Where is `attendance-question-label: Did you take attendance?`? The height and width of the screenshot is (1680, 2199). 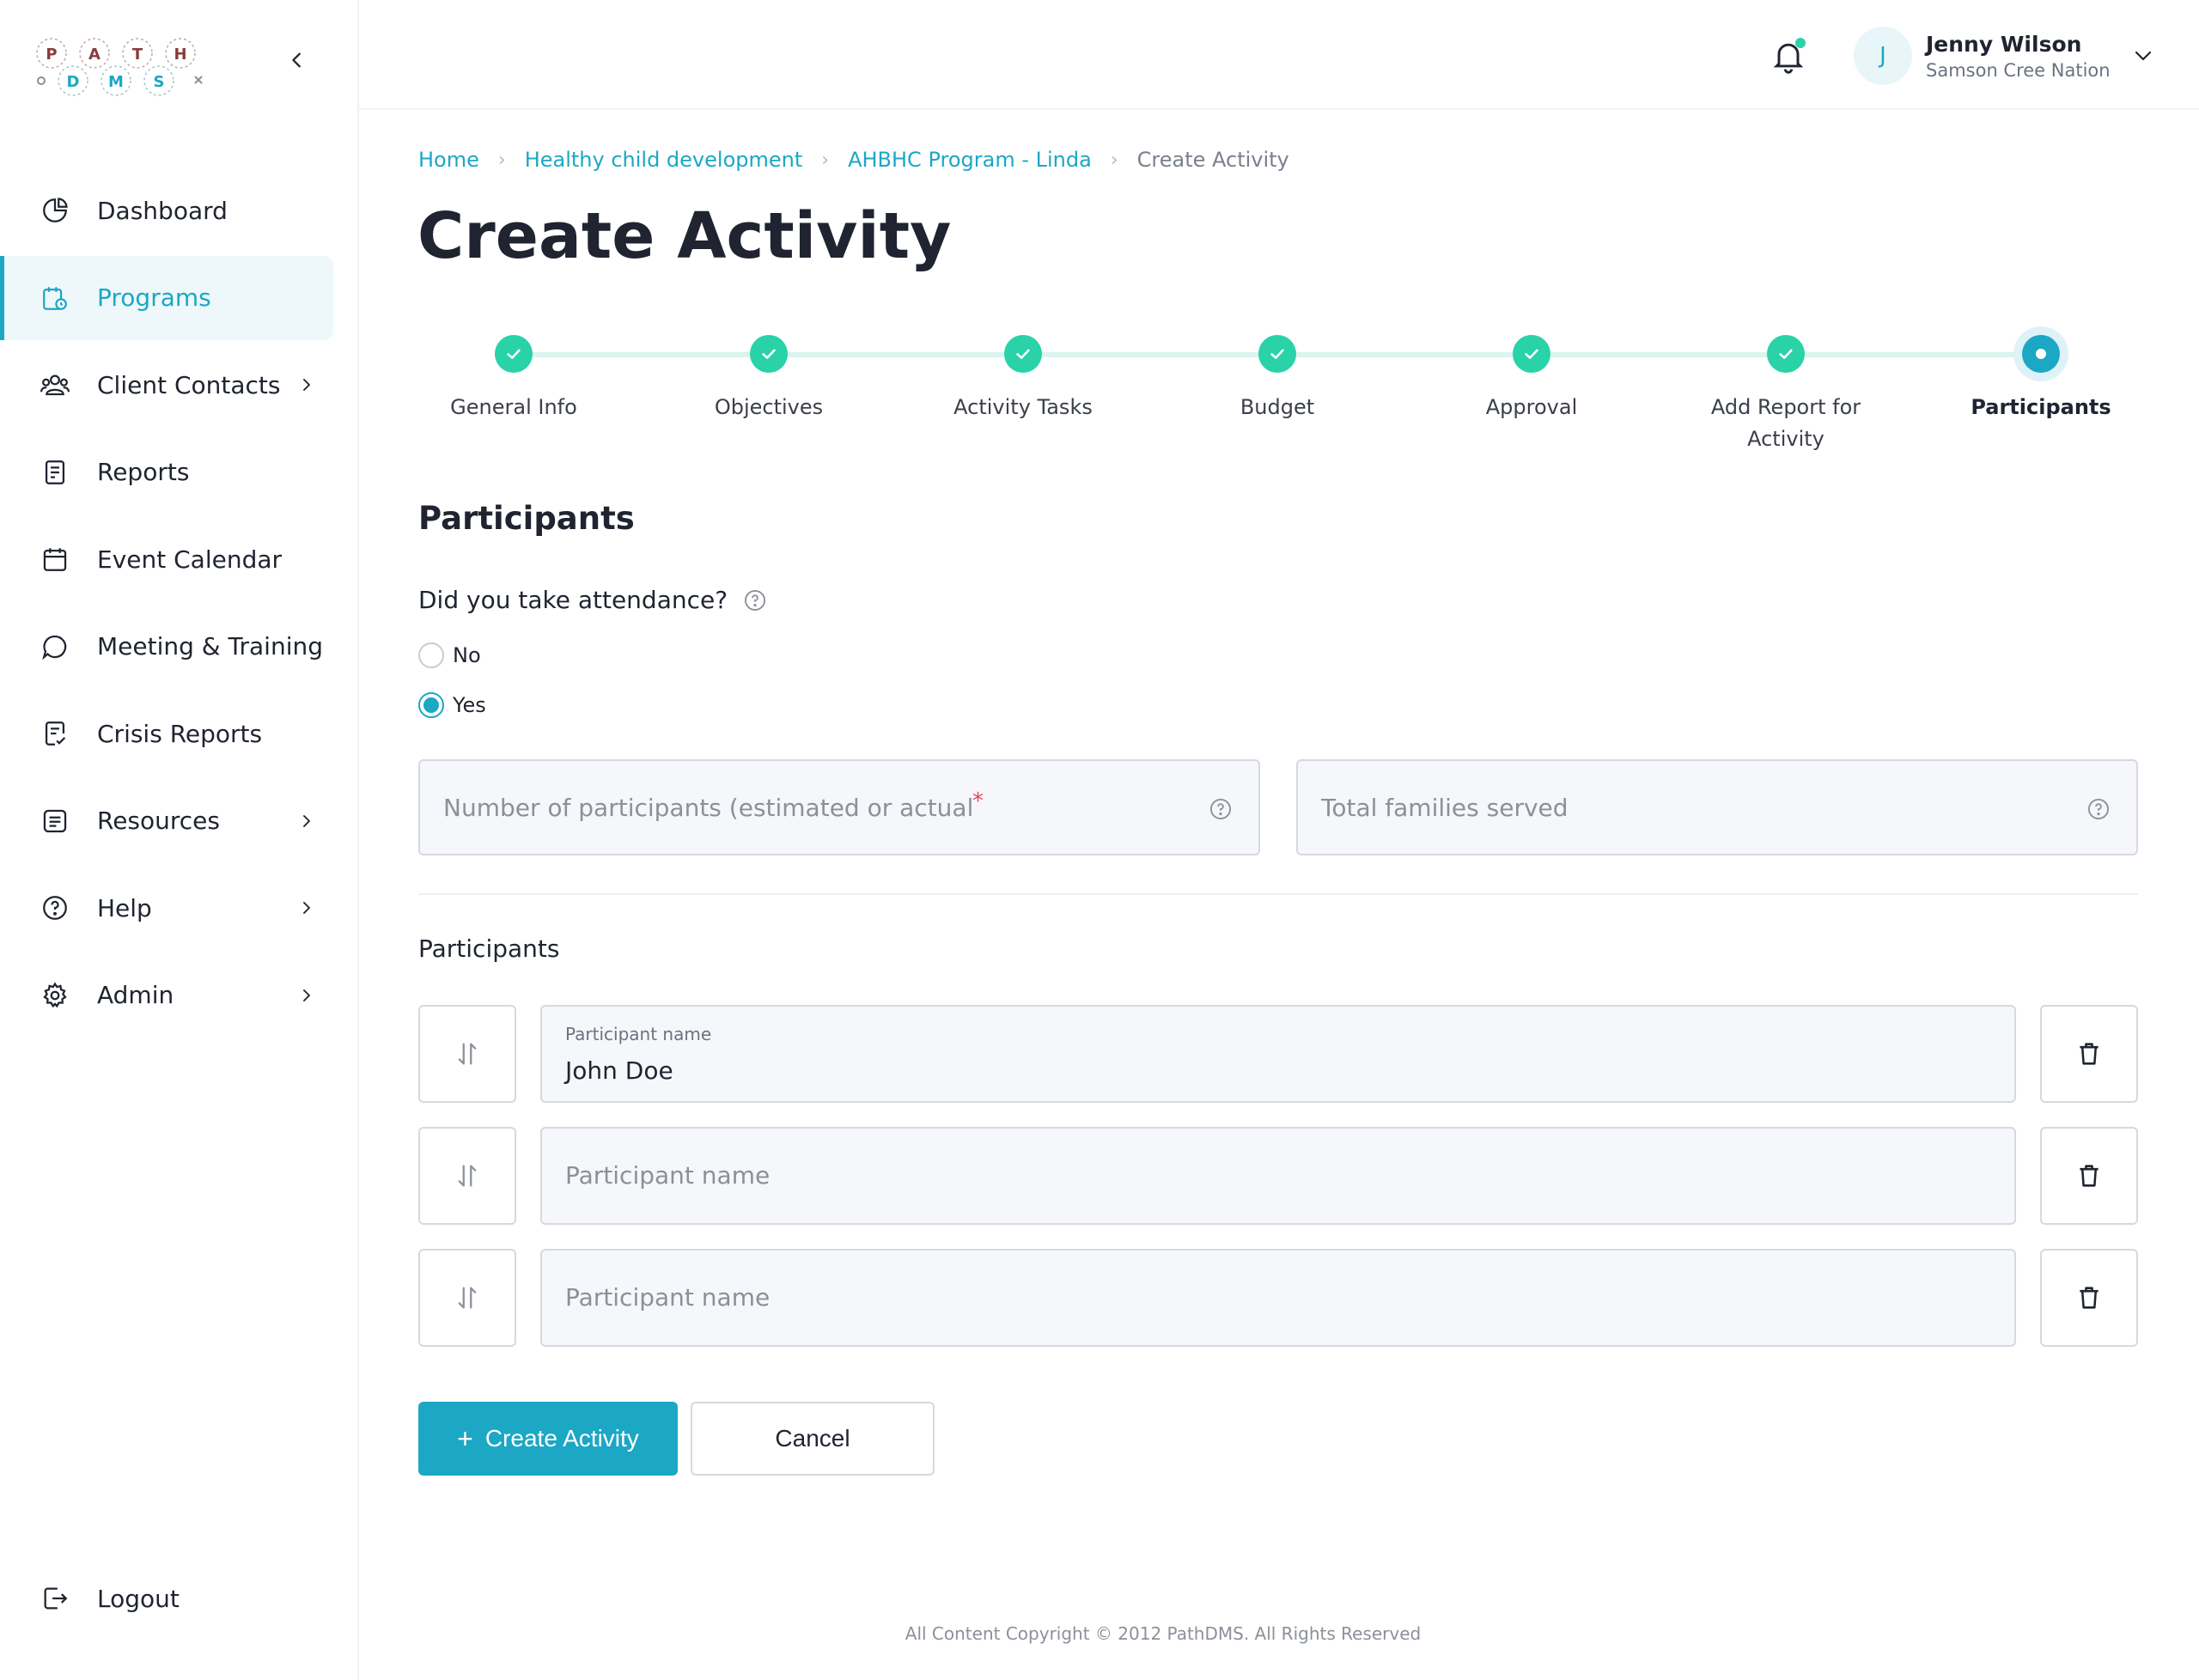
attendance-question-label: Did you take attendance? is located at coordinates (573, 600).